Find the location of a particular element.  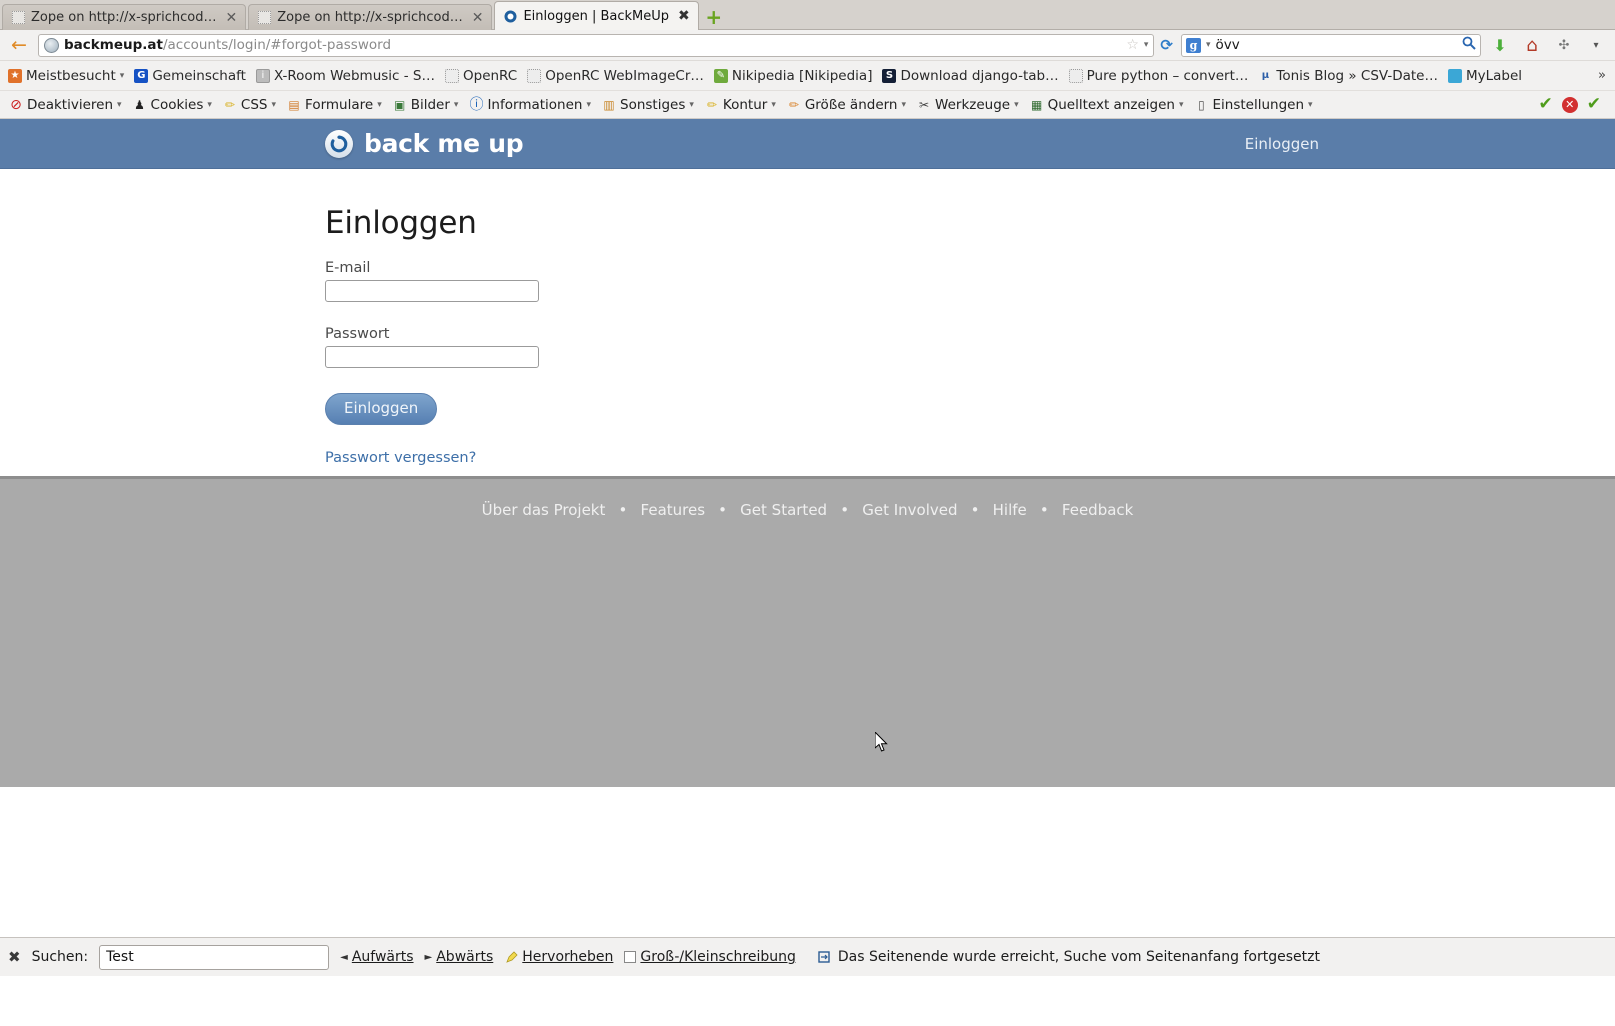

bookmark-mylabel: MyLabel is located at coordinates (1485, 76).